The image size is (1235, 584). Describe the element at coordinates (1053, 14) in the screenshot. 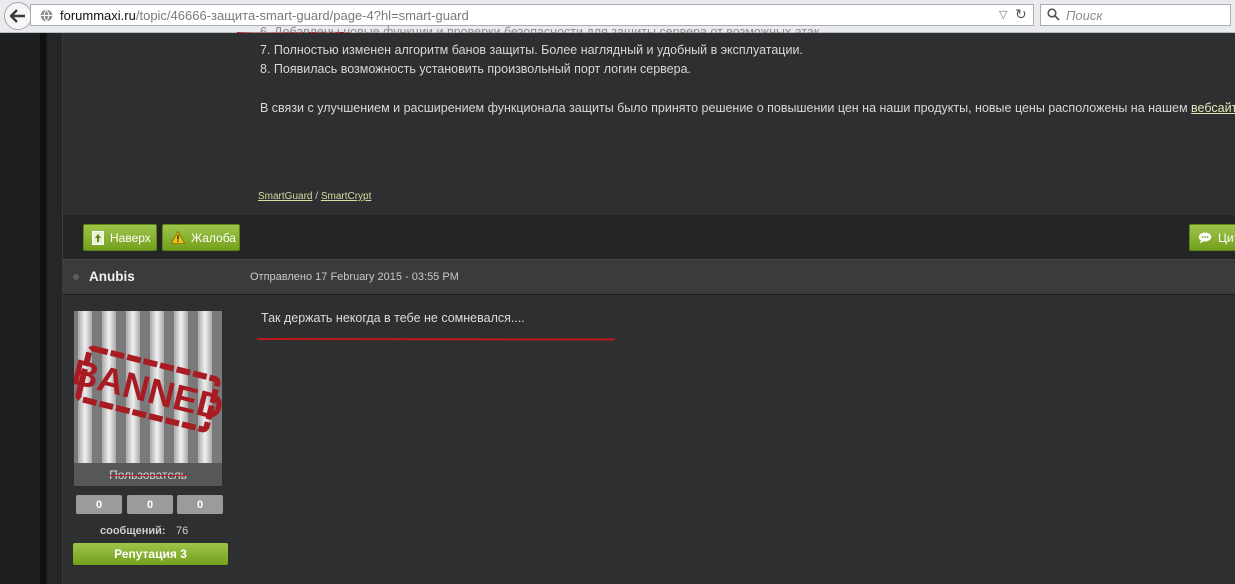

I see `search-icon` at that location.